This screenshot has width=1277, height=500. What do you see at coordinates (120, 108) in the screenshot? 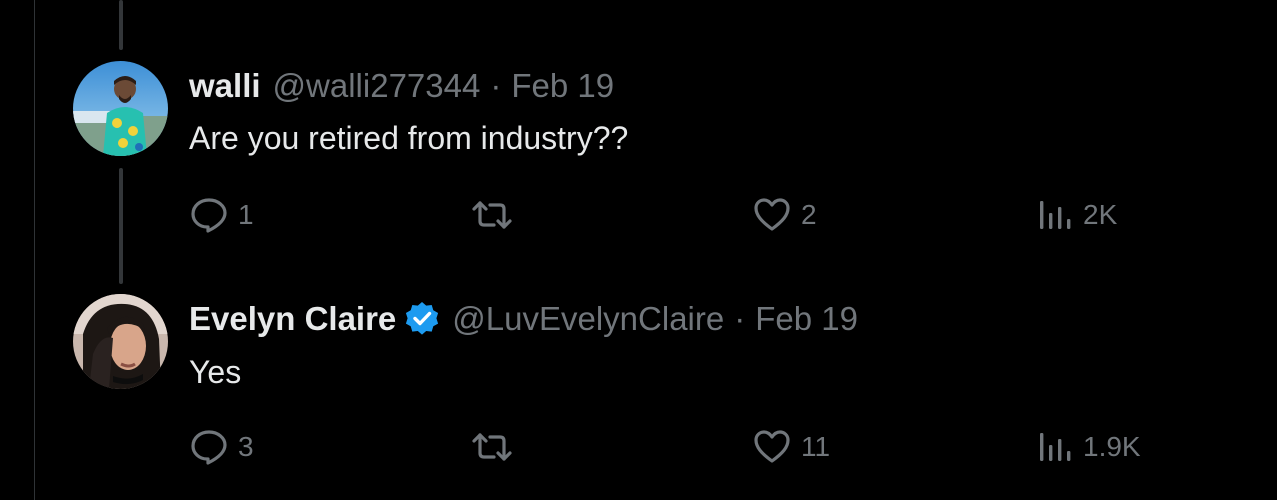
I see `avatar-walli` at bounding box center [120, 108].